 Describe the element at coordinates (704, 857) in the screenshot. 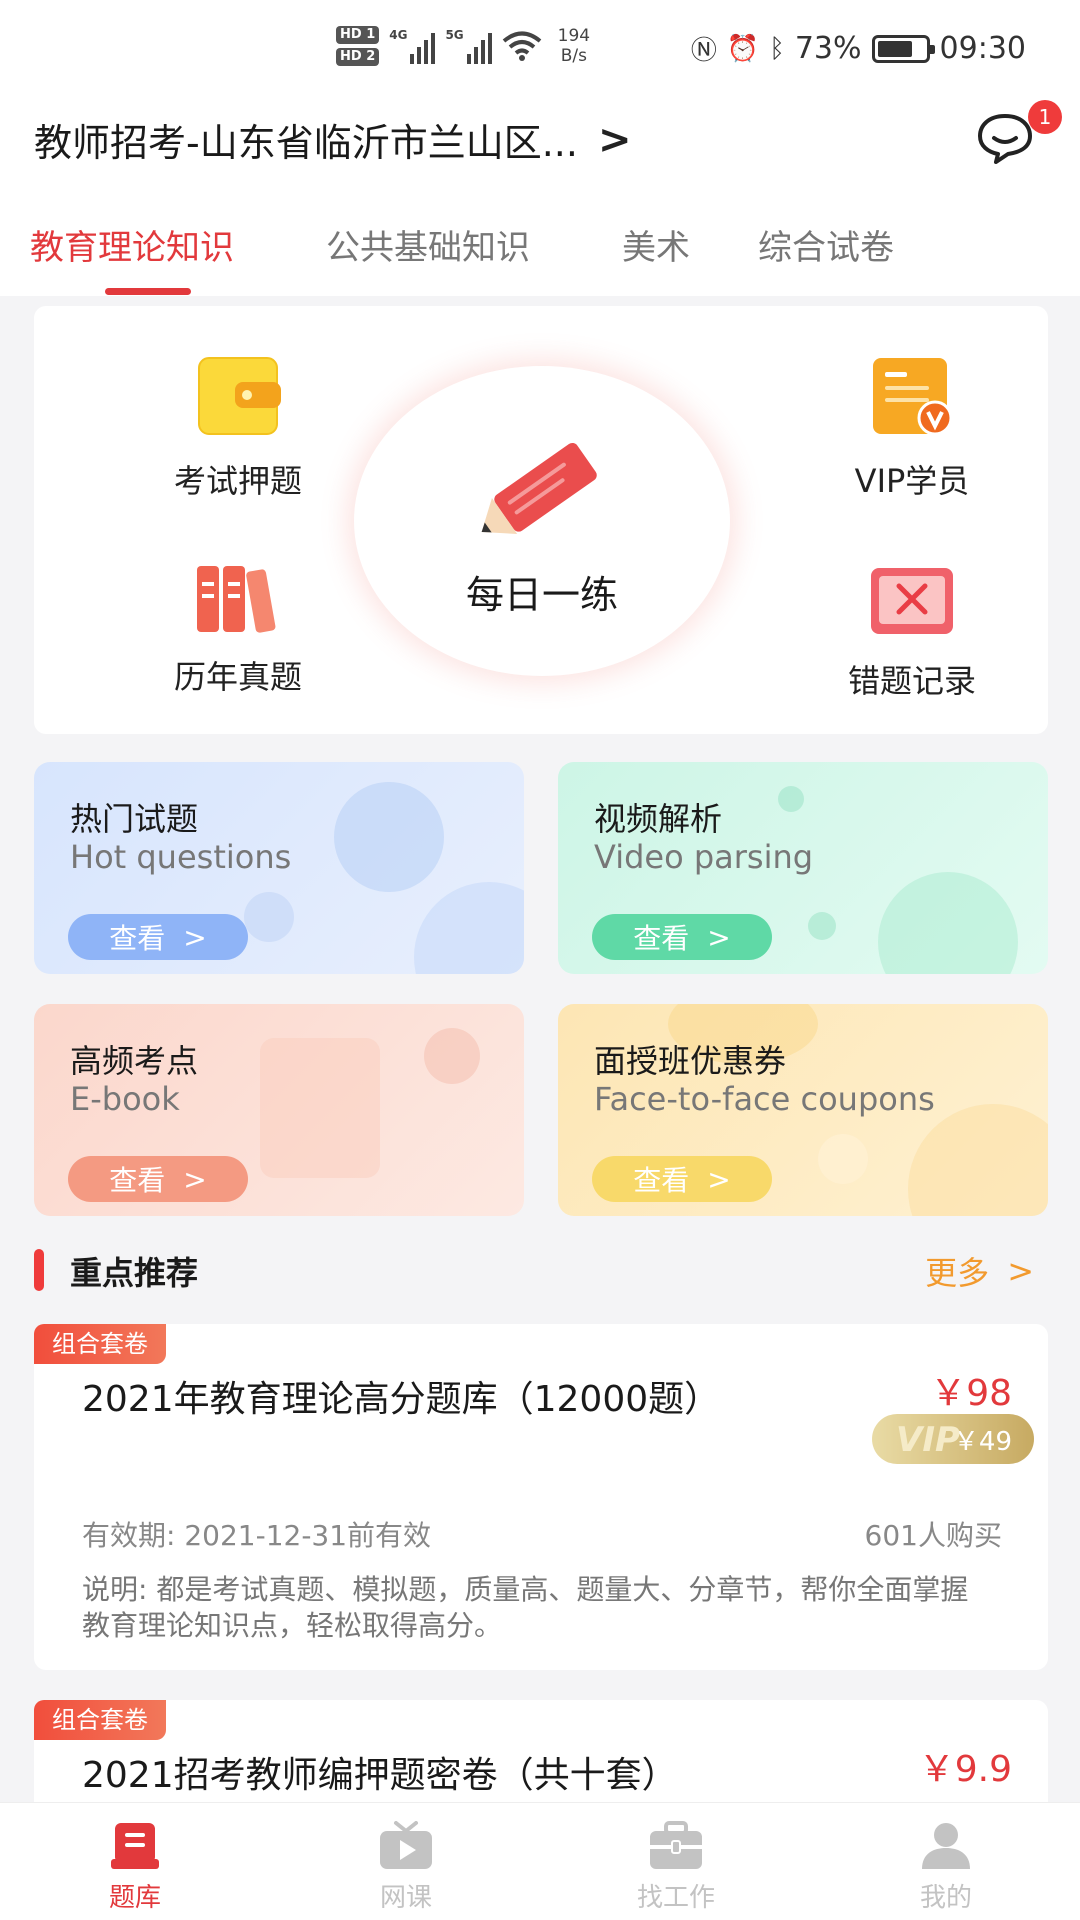

I see `video-parsing-subtitle: Video parsing` at that location.